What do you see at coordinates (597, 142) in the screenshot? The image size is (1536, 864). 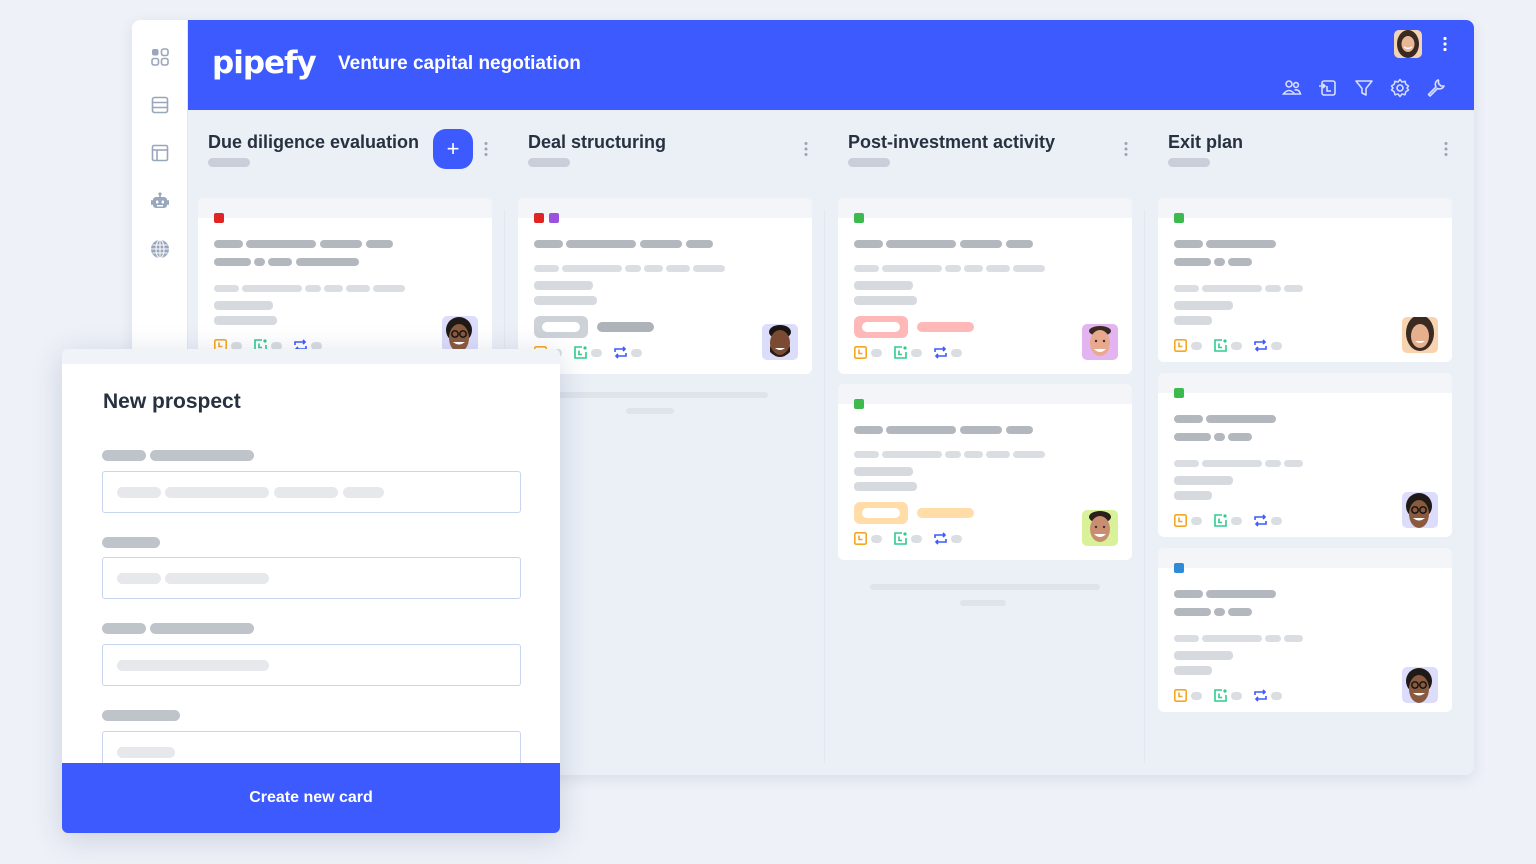 I see `phase-title: Deal structuring` at bounding box center [597, 142].